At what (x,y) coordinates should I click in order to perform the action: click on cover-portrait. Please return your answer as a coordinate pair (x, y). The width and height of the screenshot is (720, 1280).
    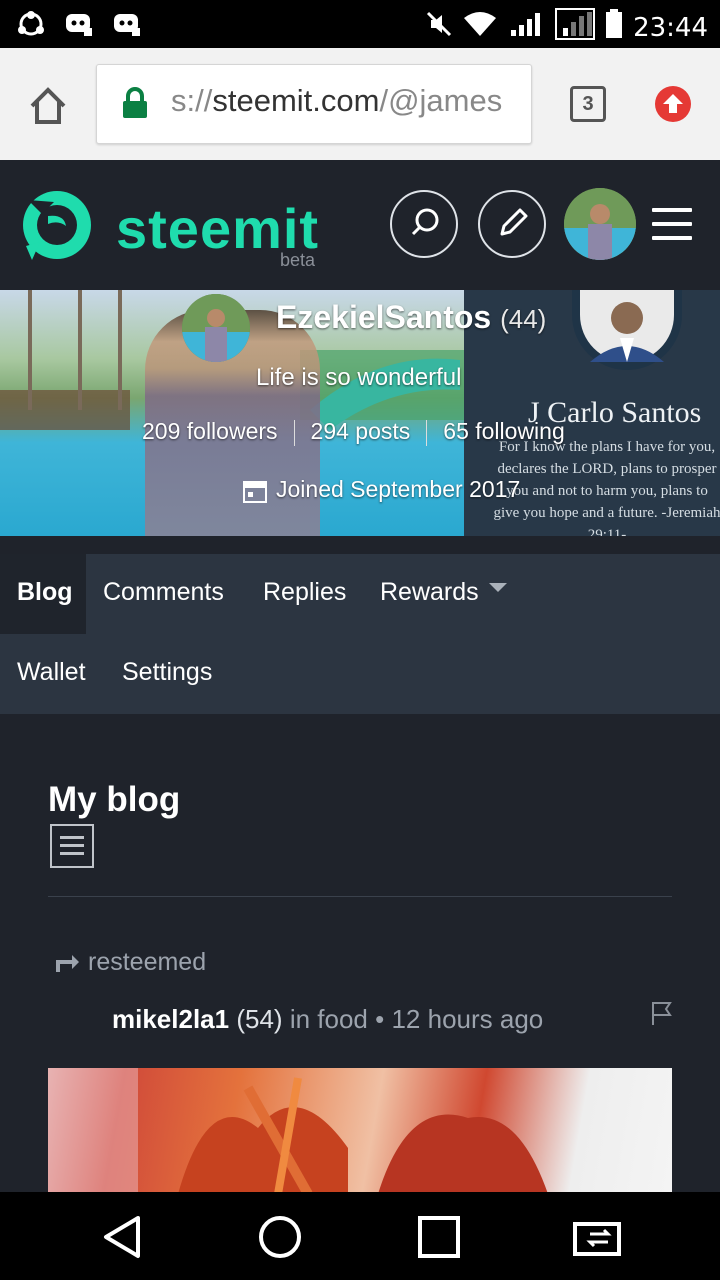
    Looking at the image, I should click on (627, 330).